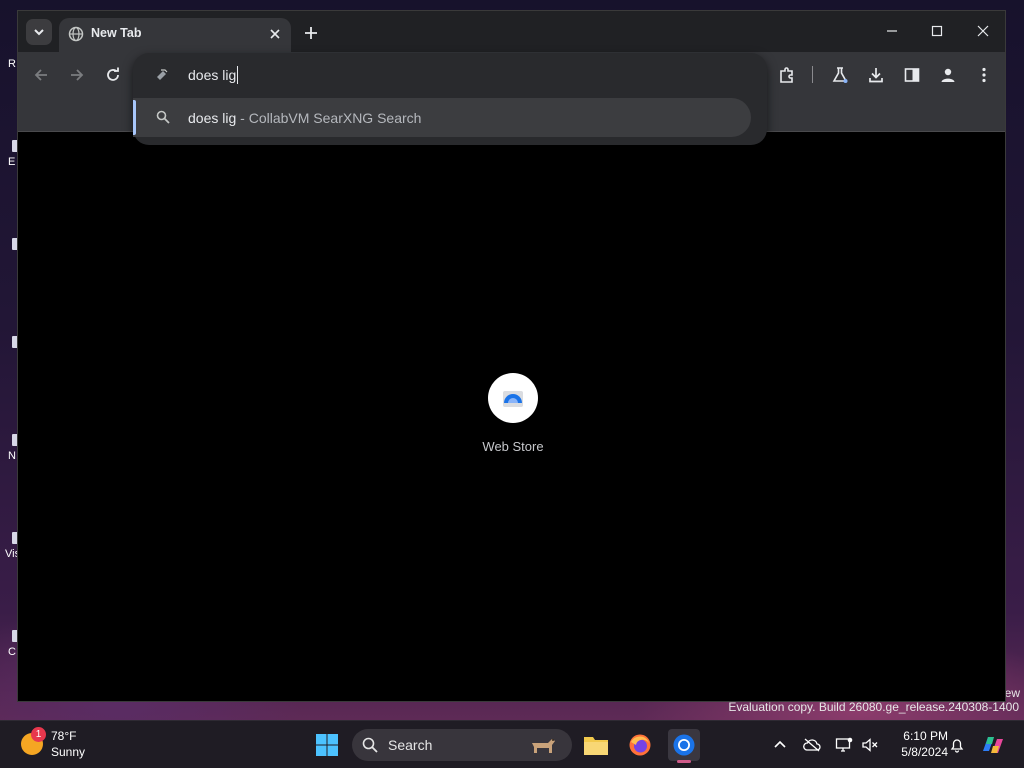  Describe the element at coordinates (212, 118) in the screenshot. I see `suggestion-query: does lig` at that location.